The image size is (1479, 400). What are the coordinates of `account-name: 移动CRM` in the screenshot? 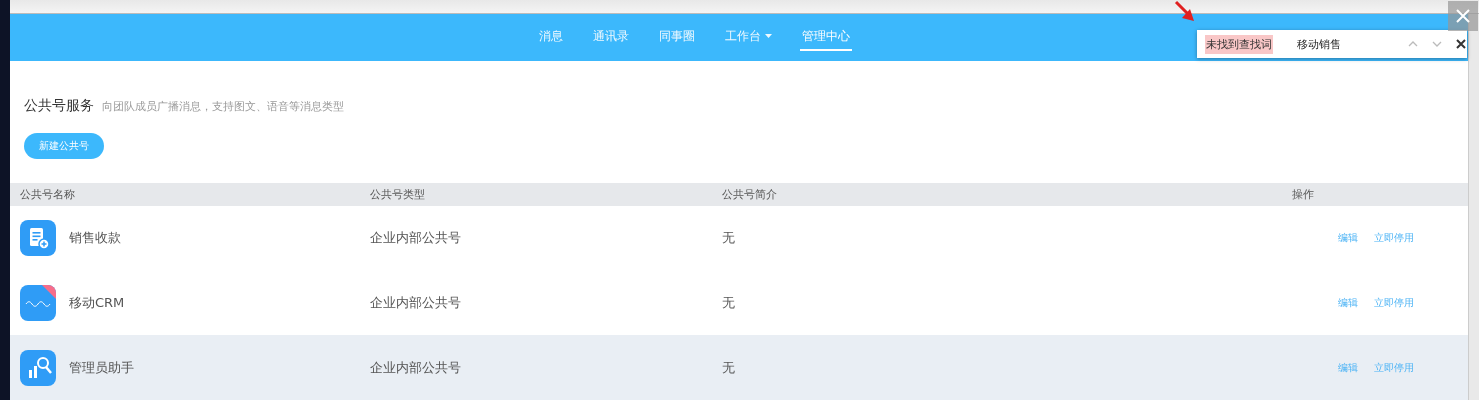 It's located at (97, 303).